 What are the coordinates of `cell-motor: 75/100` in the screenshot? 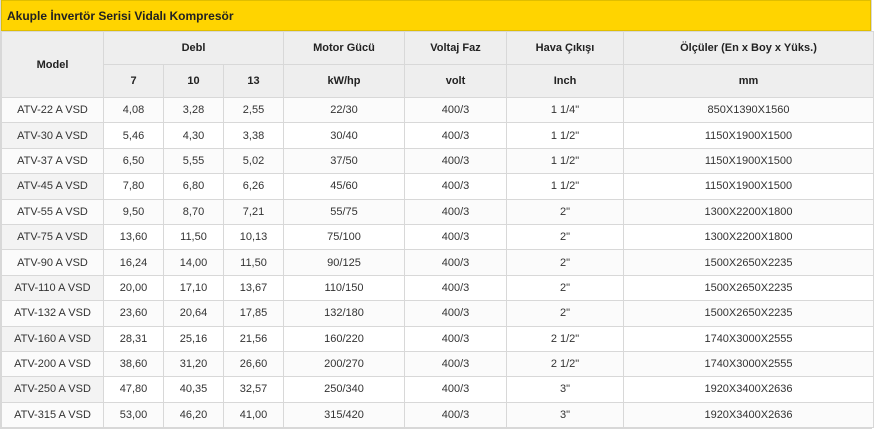 It's located at (344, 237).